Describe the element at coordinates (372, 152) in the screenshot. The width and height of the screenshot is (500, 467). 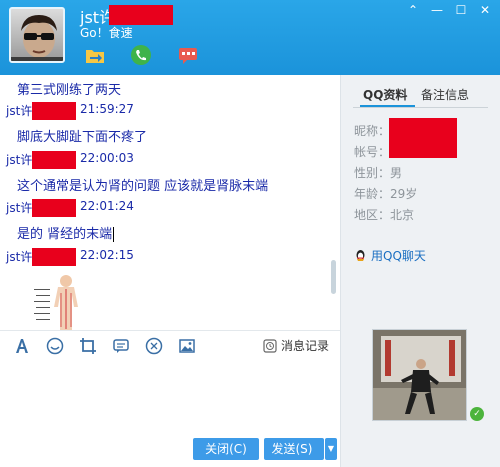
I see `account-label: 帐号：` at that location.